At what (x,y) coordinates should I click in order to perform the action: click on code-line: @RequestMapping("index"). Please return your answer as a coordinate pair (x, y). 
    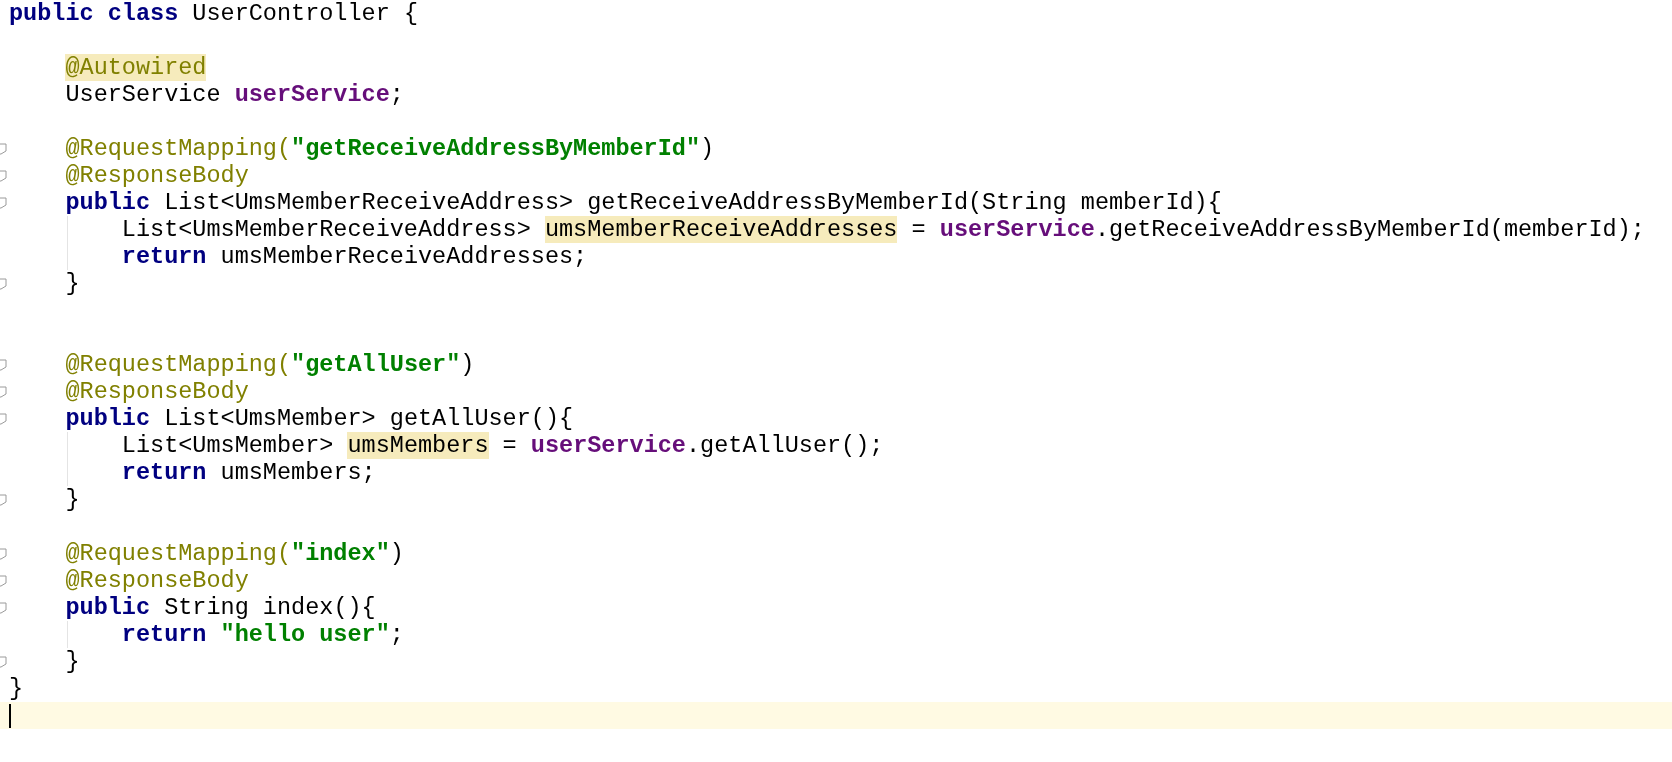
    Looking at the image, I should click on (234, 553).